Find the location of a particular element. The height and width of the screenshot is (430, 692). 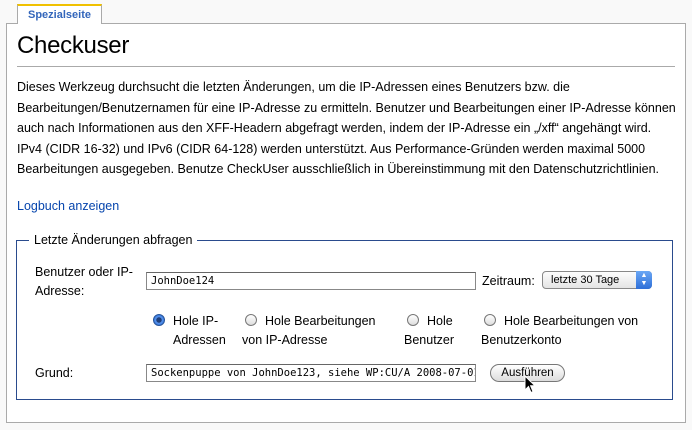

radio-users-line2: Benutzer is located at coordinates (429, 340).